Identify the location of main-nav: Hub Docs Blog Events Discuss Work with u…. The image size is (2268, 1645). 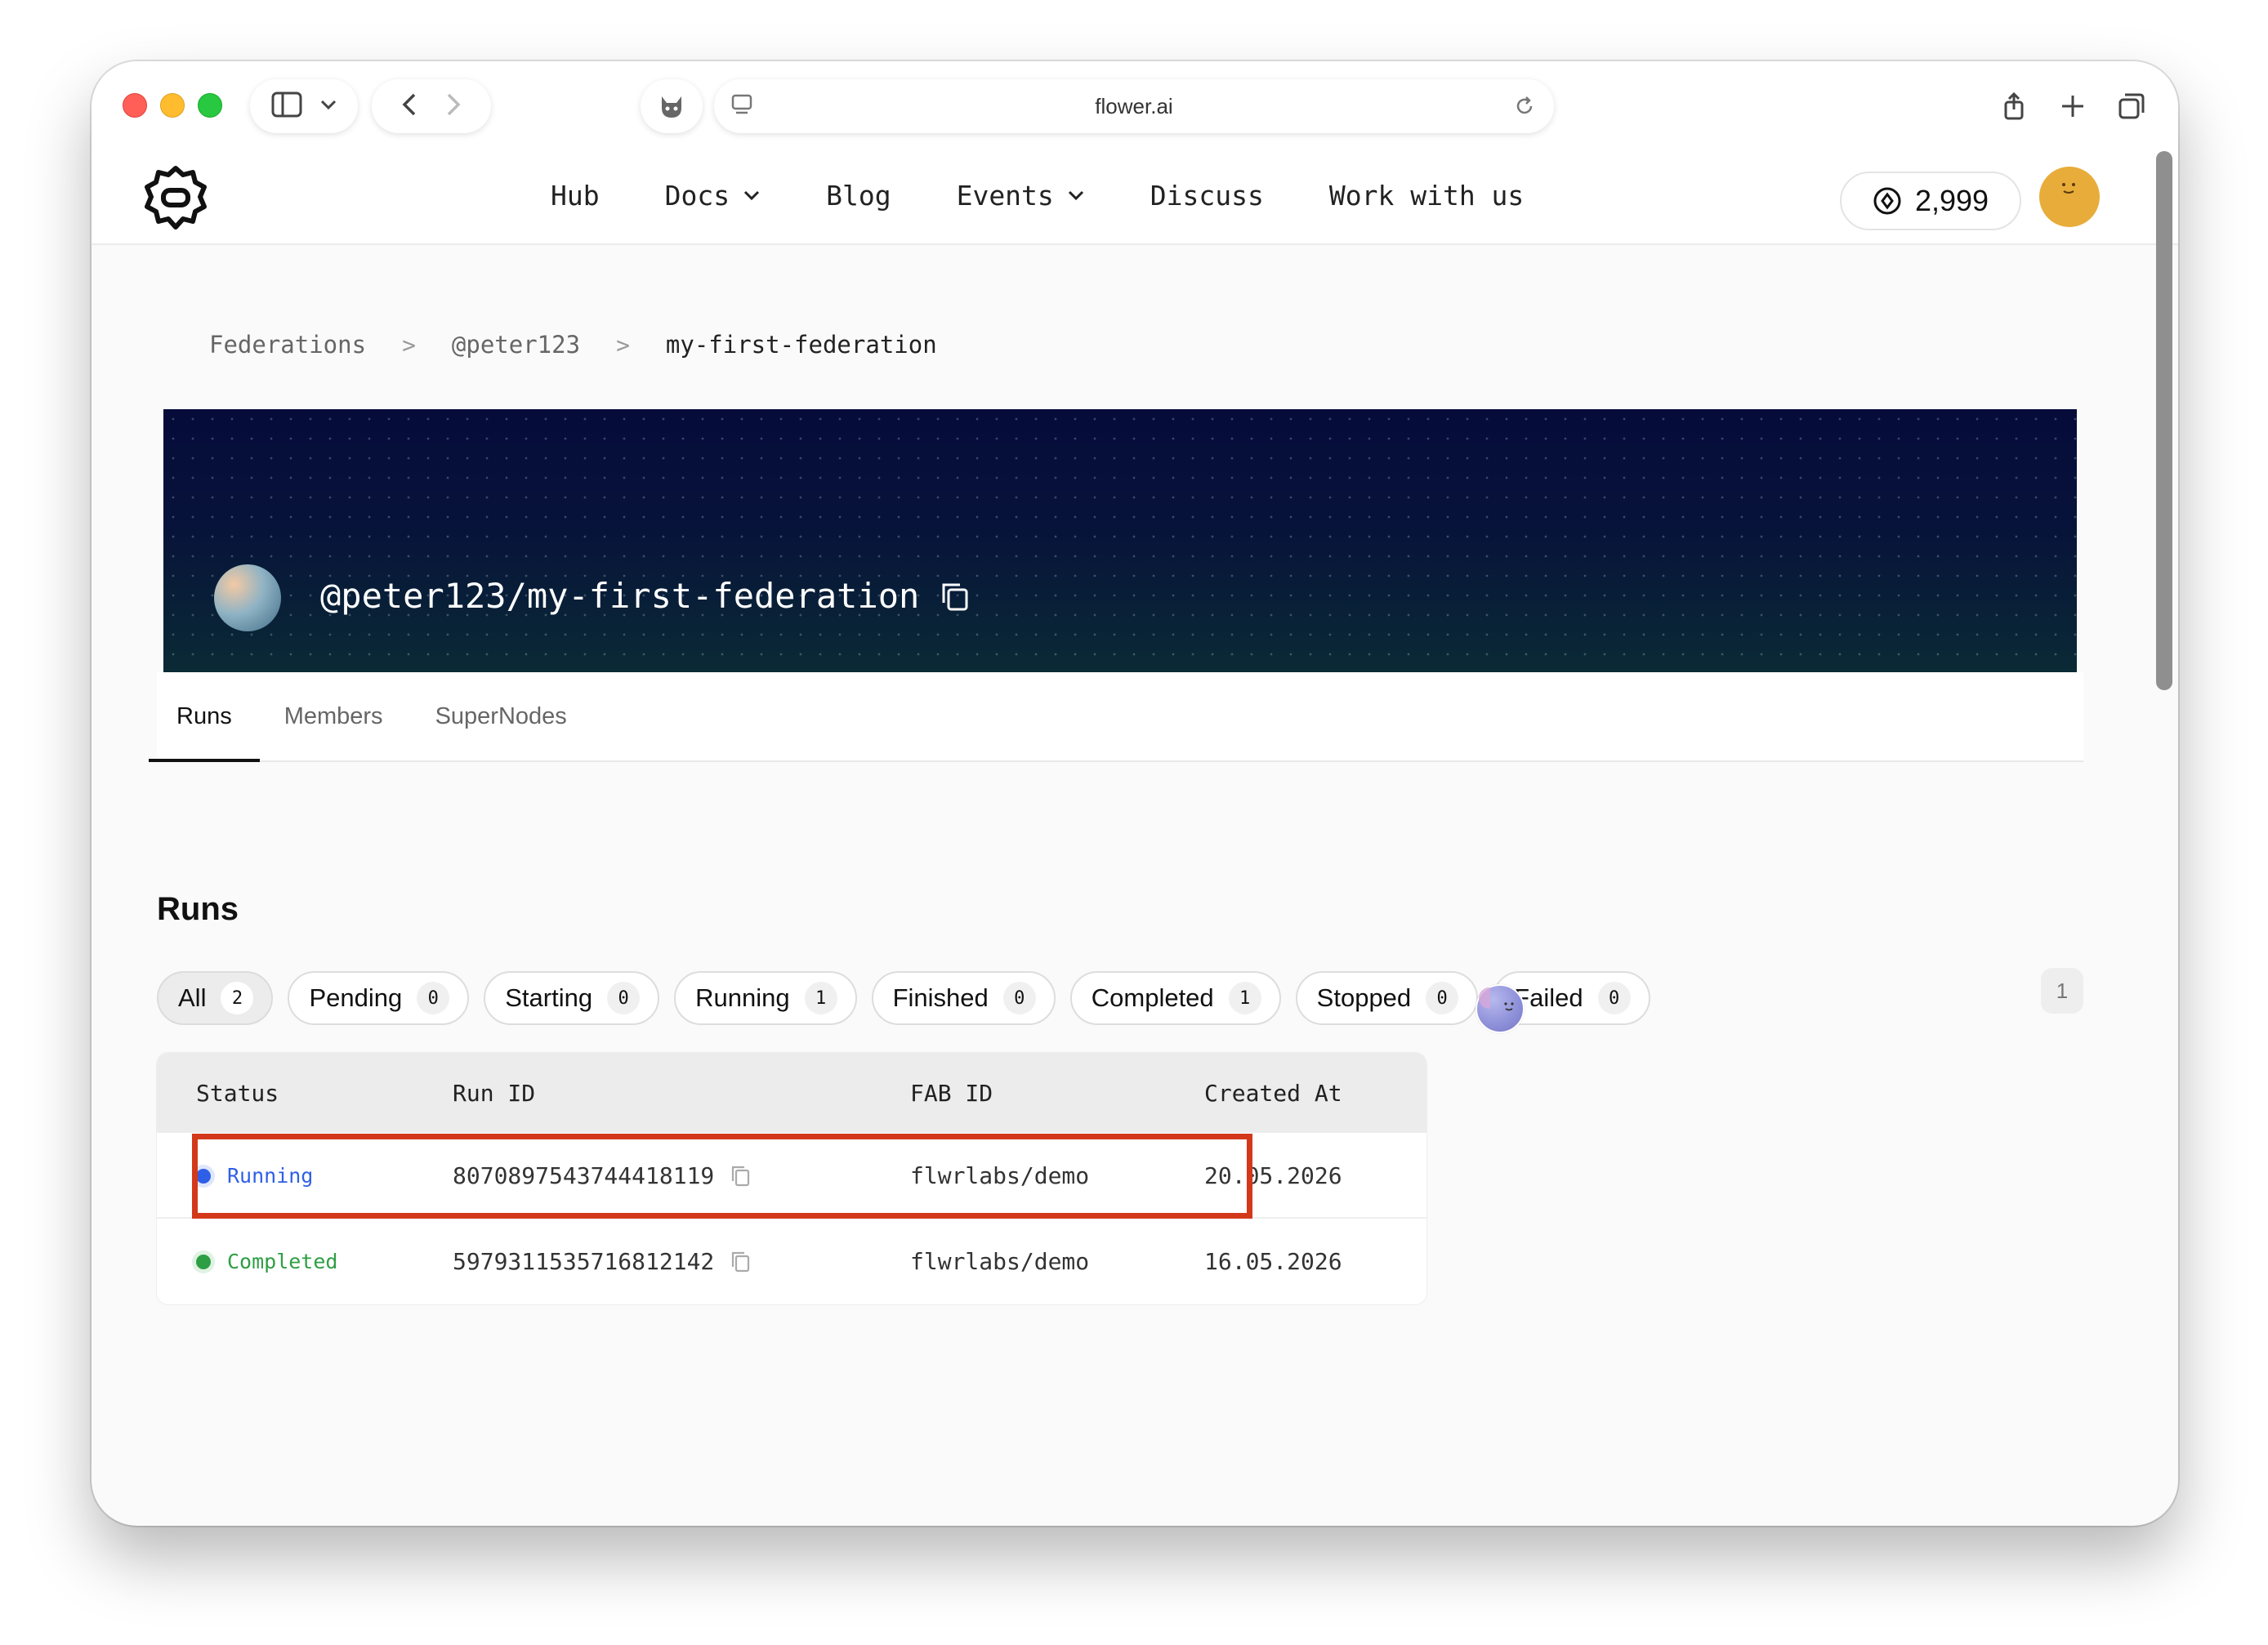
(1038, 195).